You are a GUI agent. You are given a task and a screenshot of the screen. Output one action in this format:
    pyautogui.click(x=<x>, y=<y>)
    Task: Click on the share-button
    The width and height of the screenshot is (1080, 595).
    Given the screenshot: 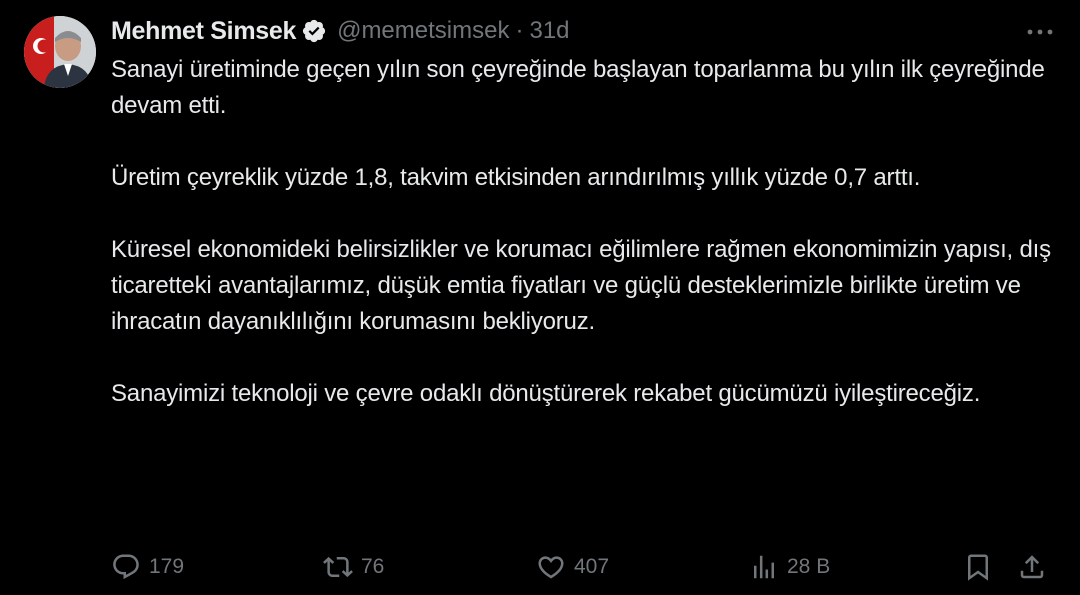 What is the action you would take?
    pyautogui.click(x=1032, y=567)
    